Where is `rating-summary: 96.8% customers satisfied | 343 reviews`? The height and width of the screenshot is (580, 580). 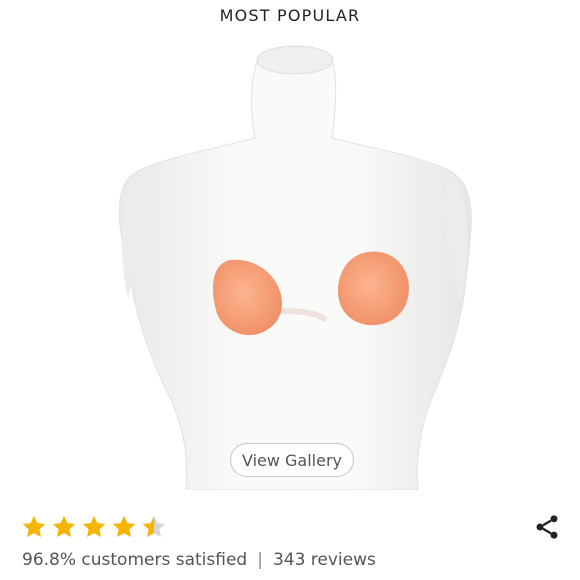 rating-summary: 96.8% customers satisfied | 343 reviews is located at coordinates (199, 560).